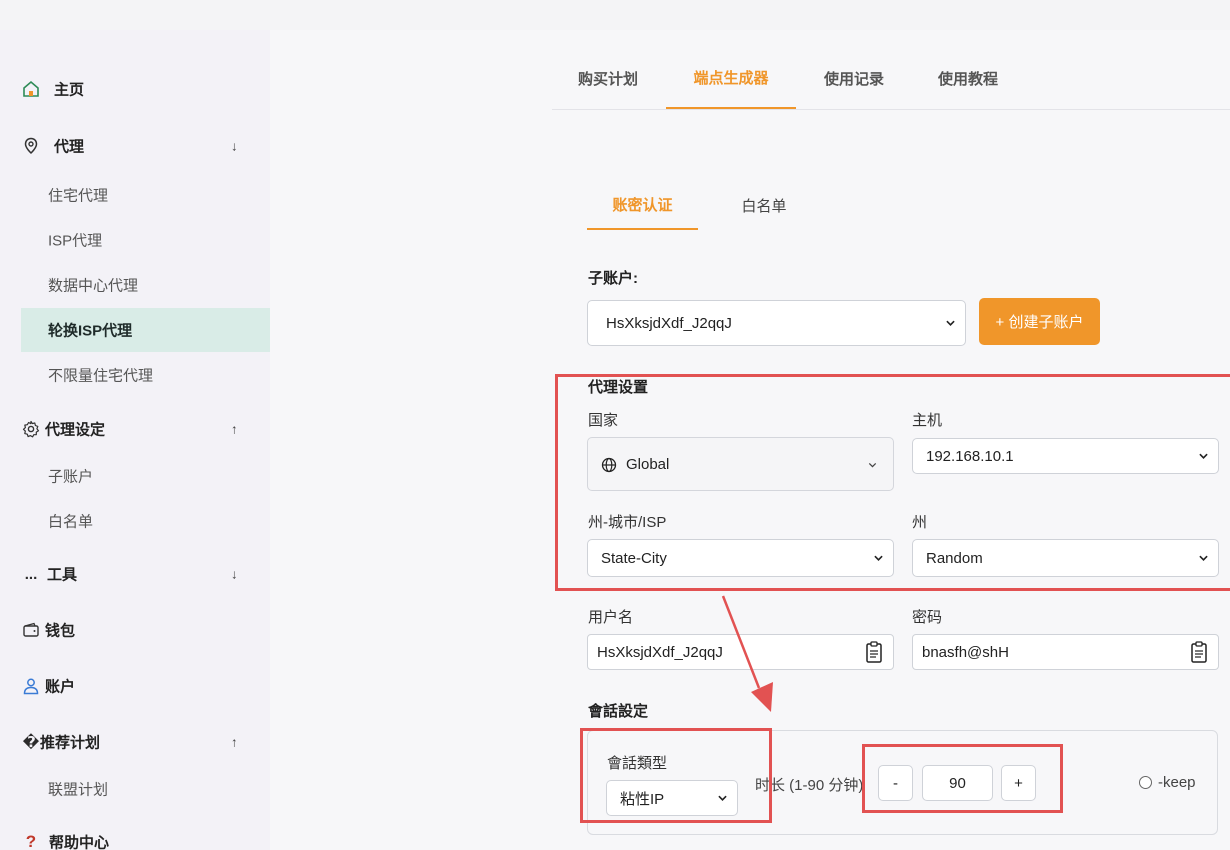 The height and width of the screenshot is (850, 1230). I want to click on chevron-down-icon, so click(950, 323).